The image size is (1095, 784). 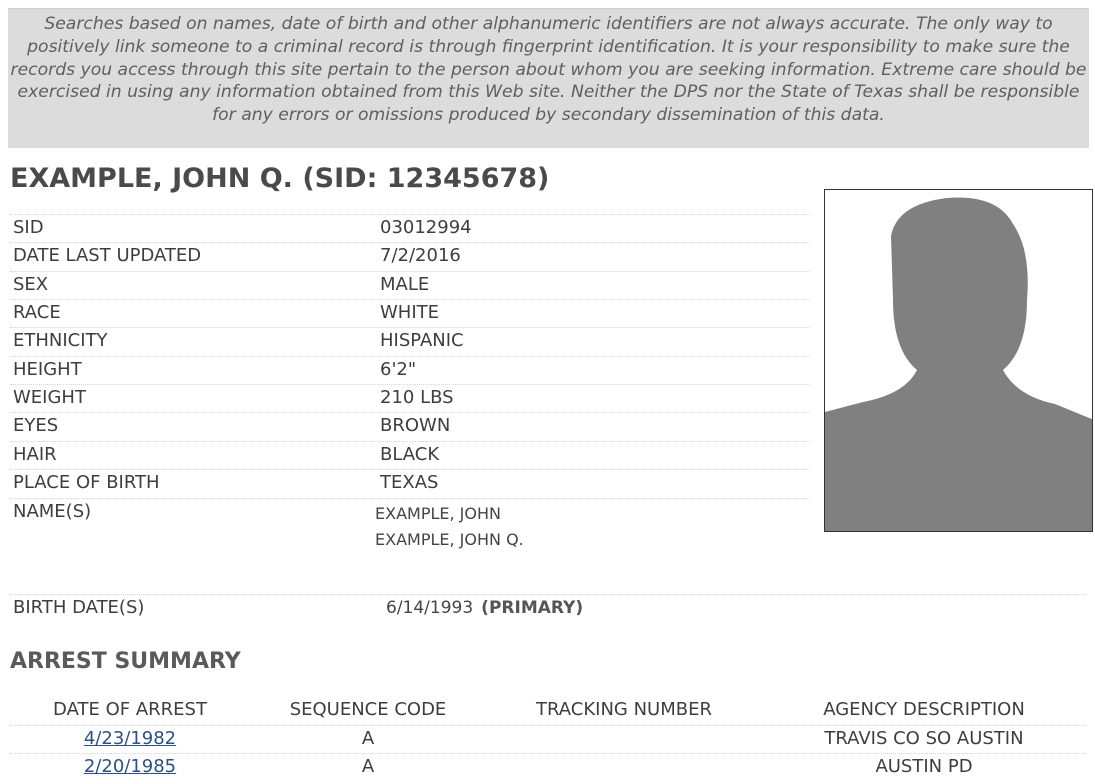 What do you see at coordinates (426, 227) in the screenshot?
I see `detail-value: 03012994` at bounding box center [426, 227].